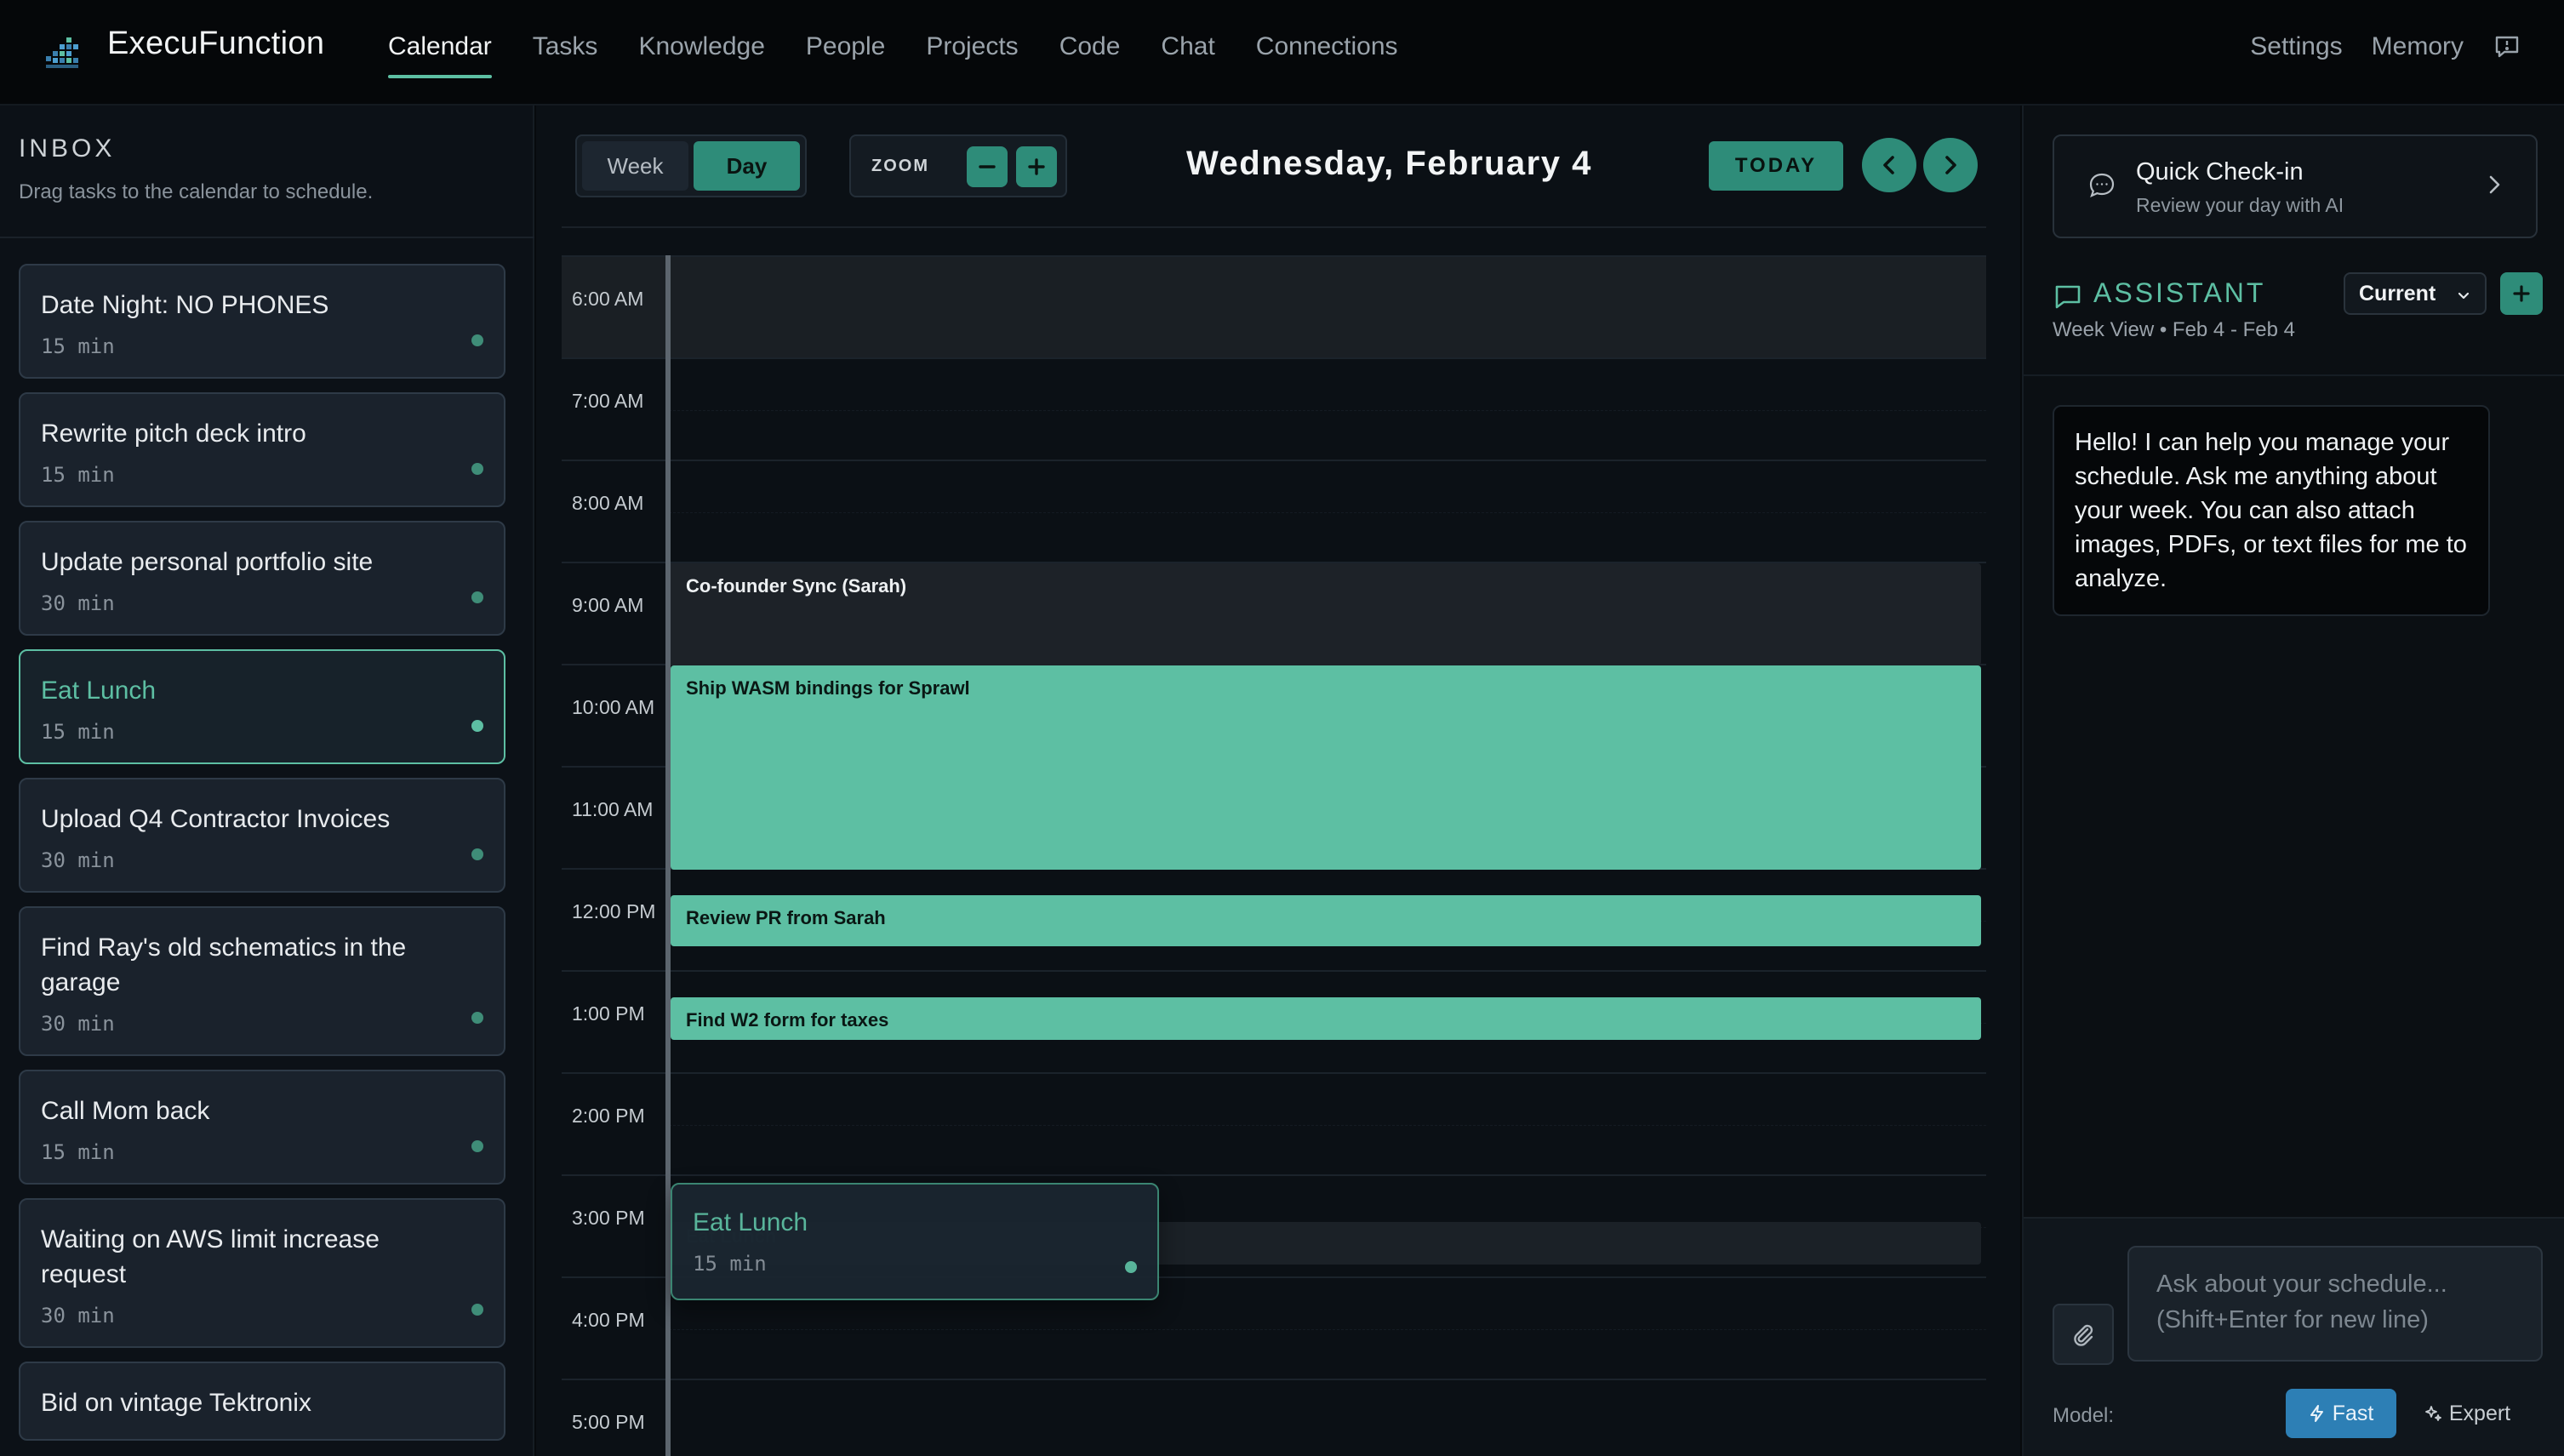 The width and height of the screenshot is (2564, 1456). What do you see at coordinates (262, 1401) in the screenshot?
I see `task-card: Bid on vintage Tektronix` at bounding box center [262, 1401].